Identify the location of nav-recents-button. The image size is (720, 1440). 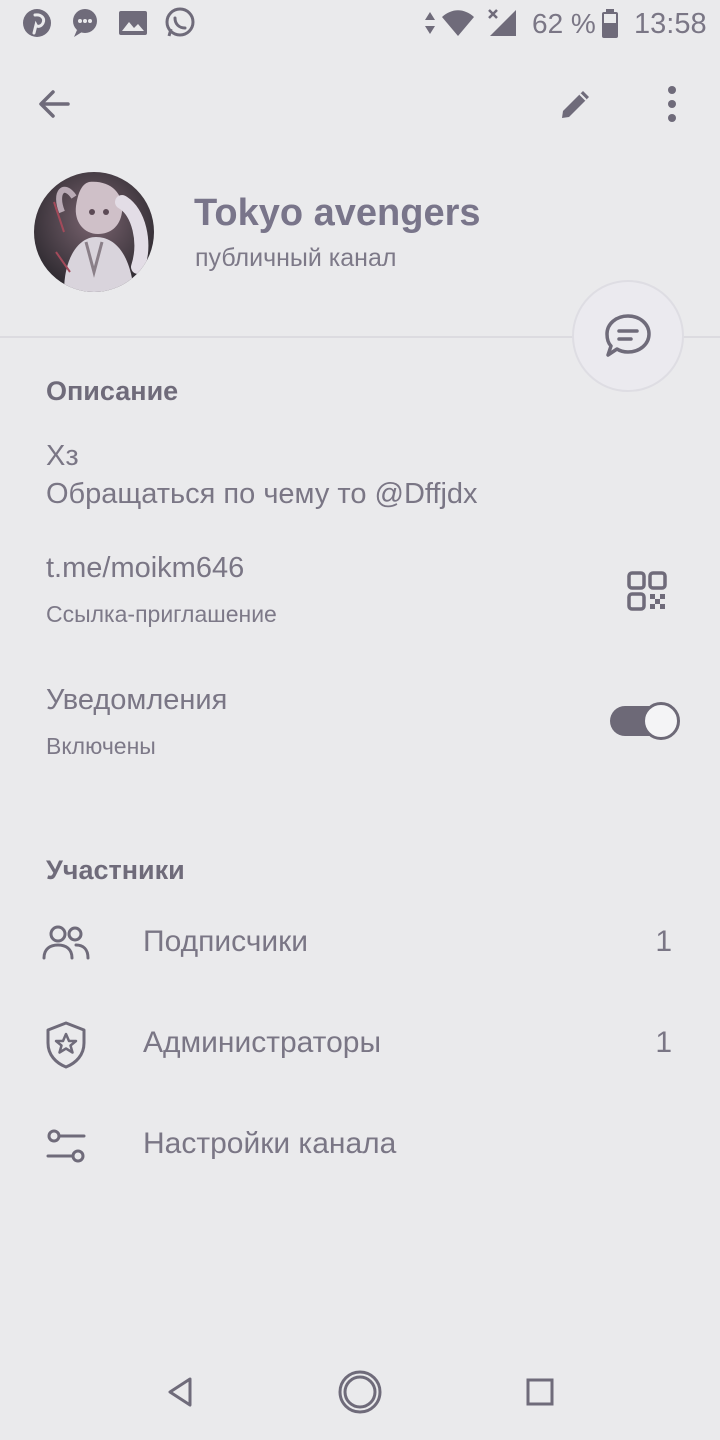
(540, 1392).